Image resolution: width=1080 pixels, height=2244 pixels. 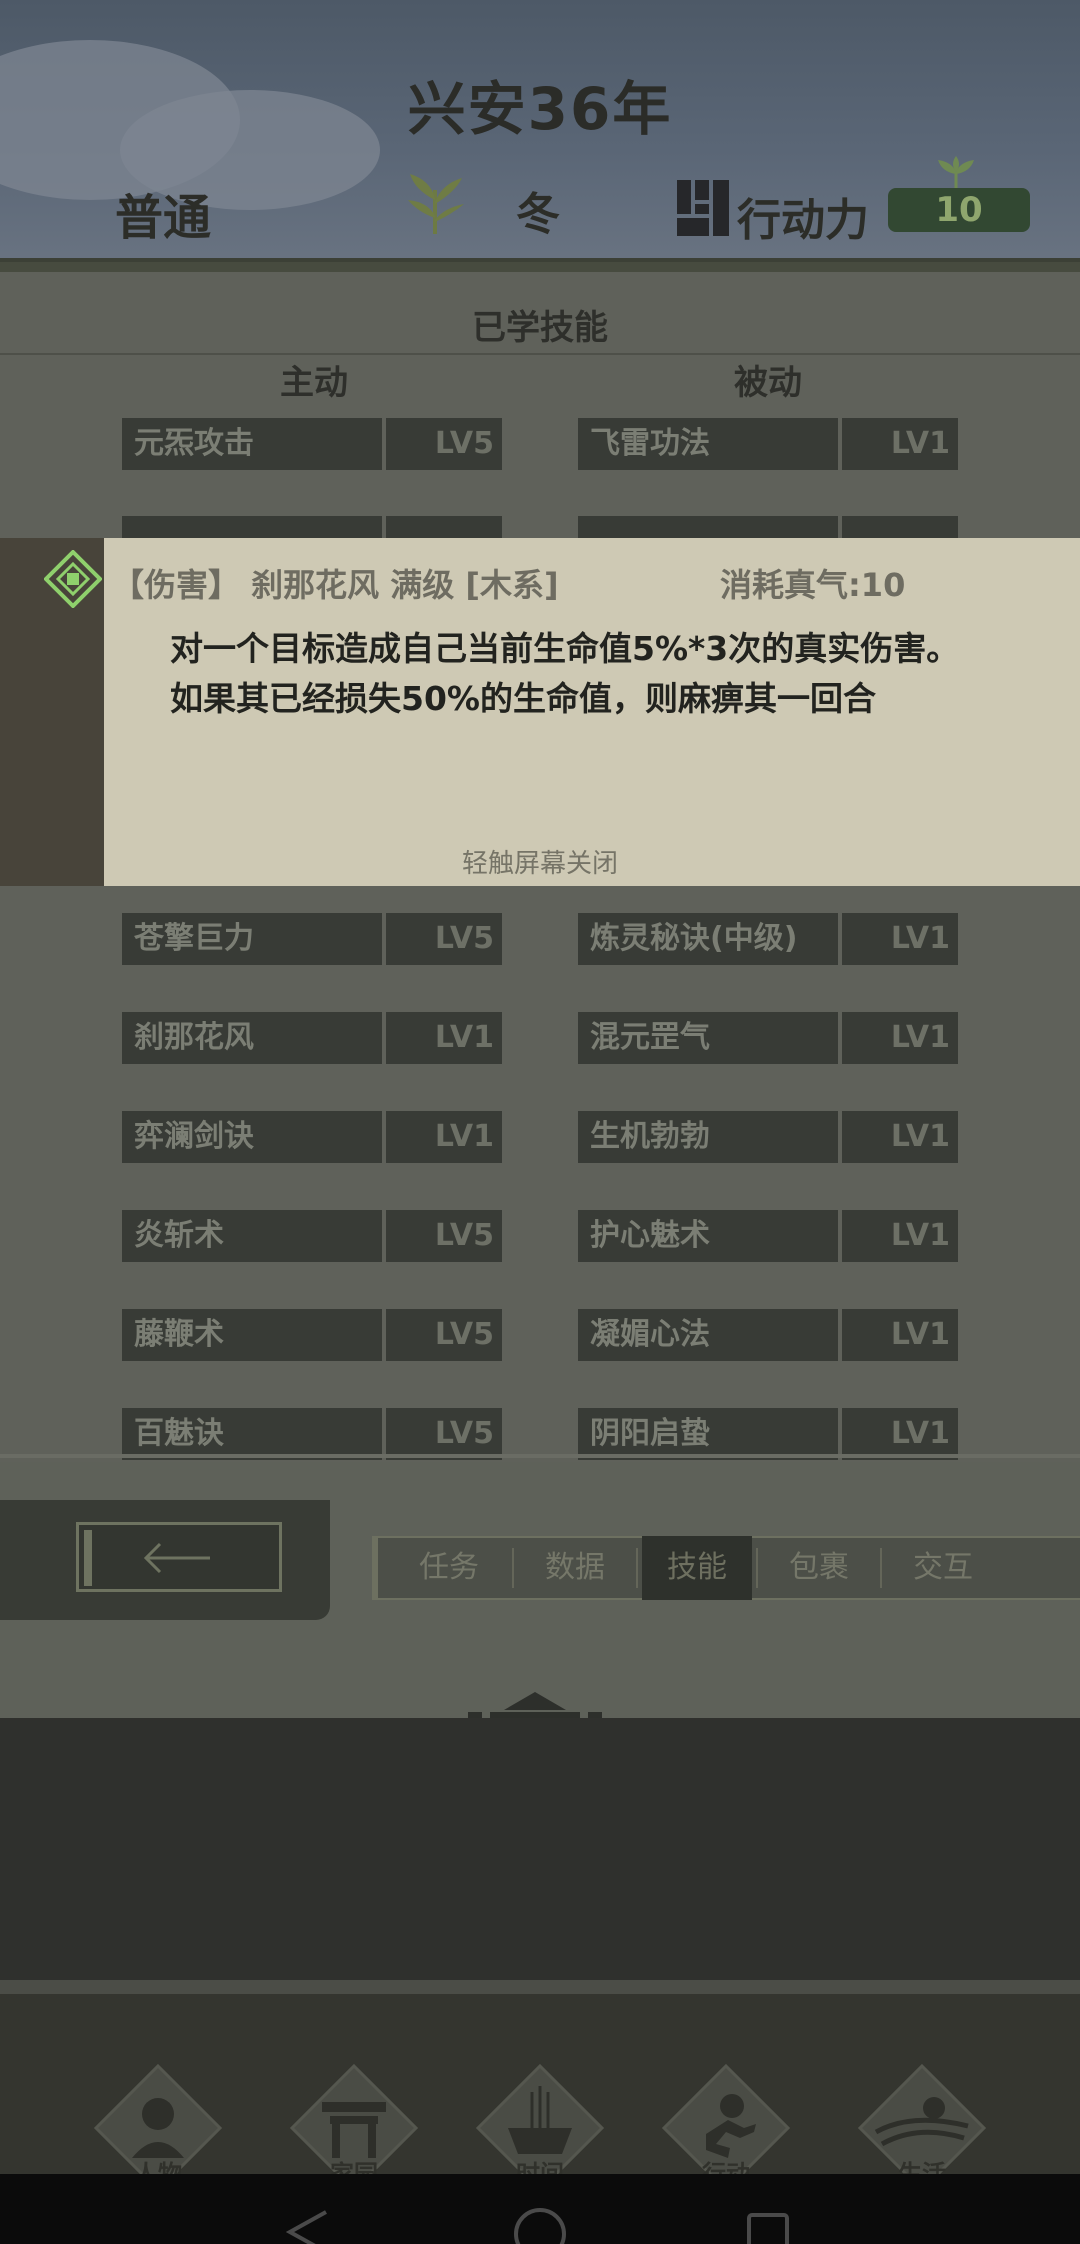 What do you see at coordinates (819, 1568) in the screenshot?
I see `tab-inventory: 包裹` at bounding box center [819, 1568].